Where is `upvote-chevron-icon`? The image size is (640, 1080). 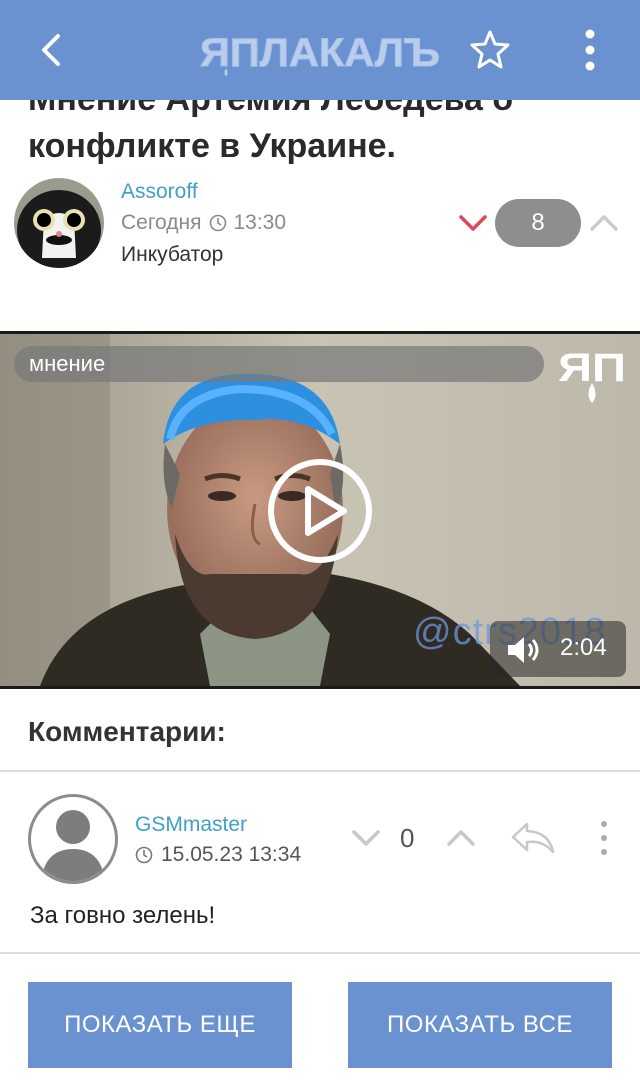 upvote-chevron-icon is located at coordinates (604, 223).